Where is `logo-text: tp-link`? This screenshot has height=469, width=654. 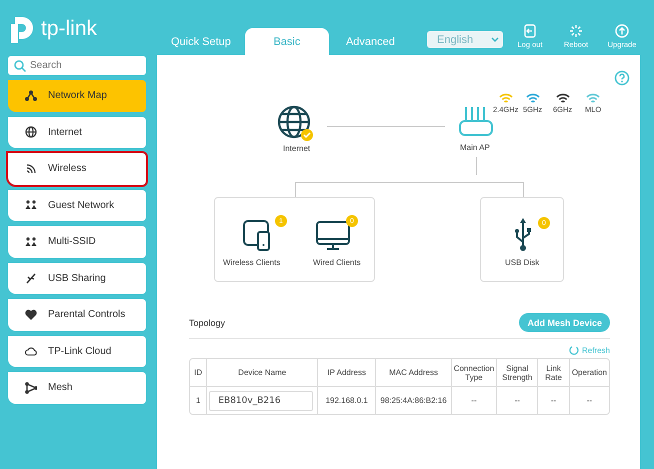
logo-text: tp-link is located at coordinates (69, 29).